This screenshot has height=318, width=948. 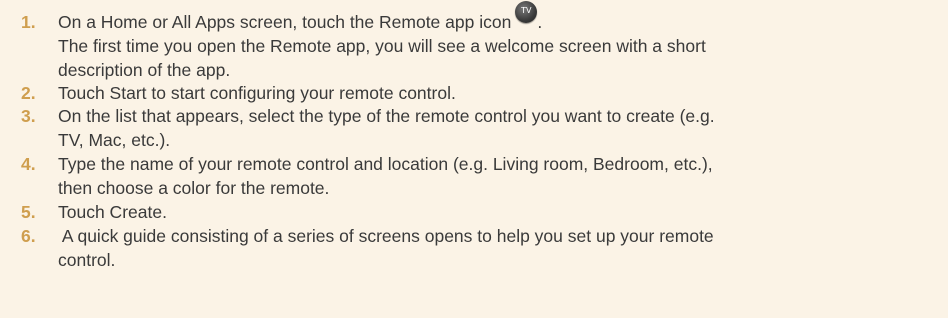 I want to click on step-line: description of the app., so click(x=144, y=70).